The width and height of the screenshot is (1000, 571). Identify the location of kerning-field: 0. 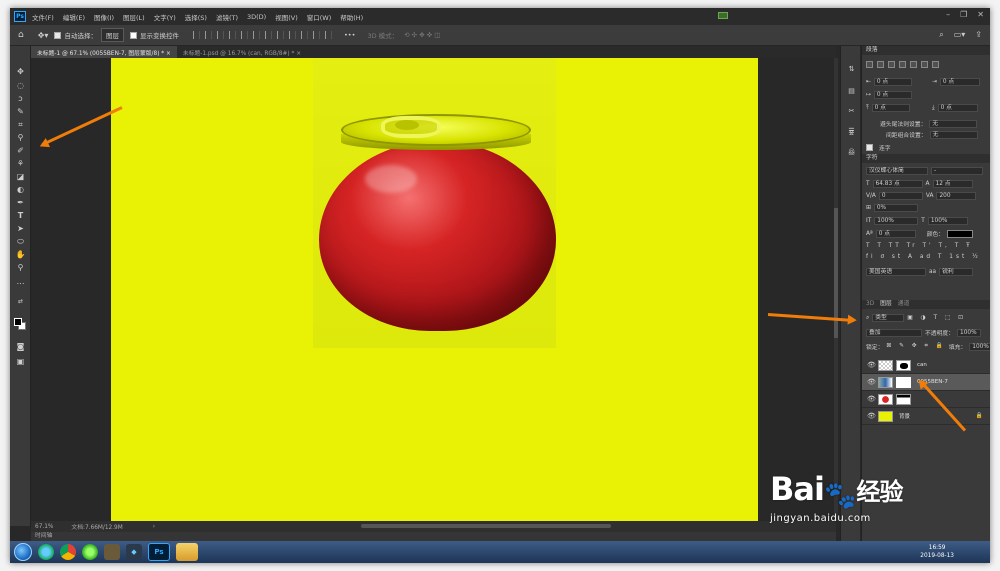
(900, 196).